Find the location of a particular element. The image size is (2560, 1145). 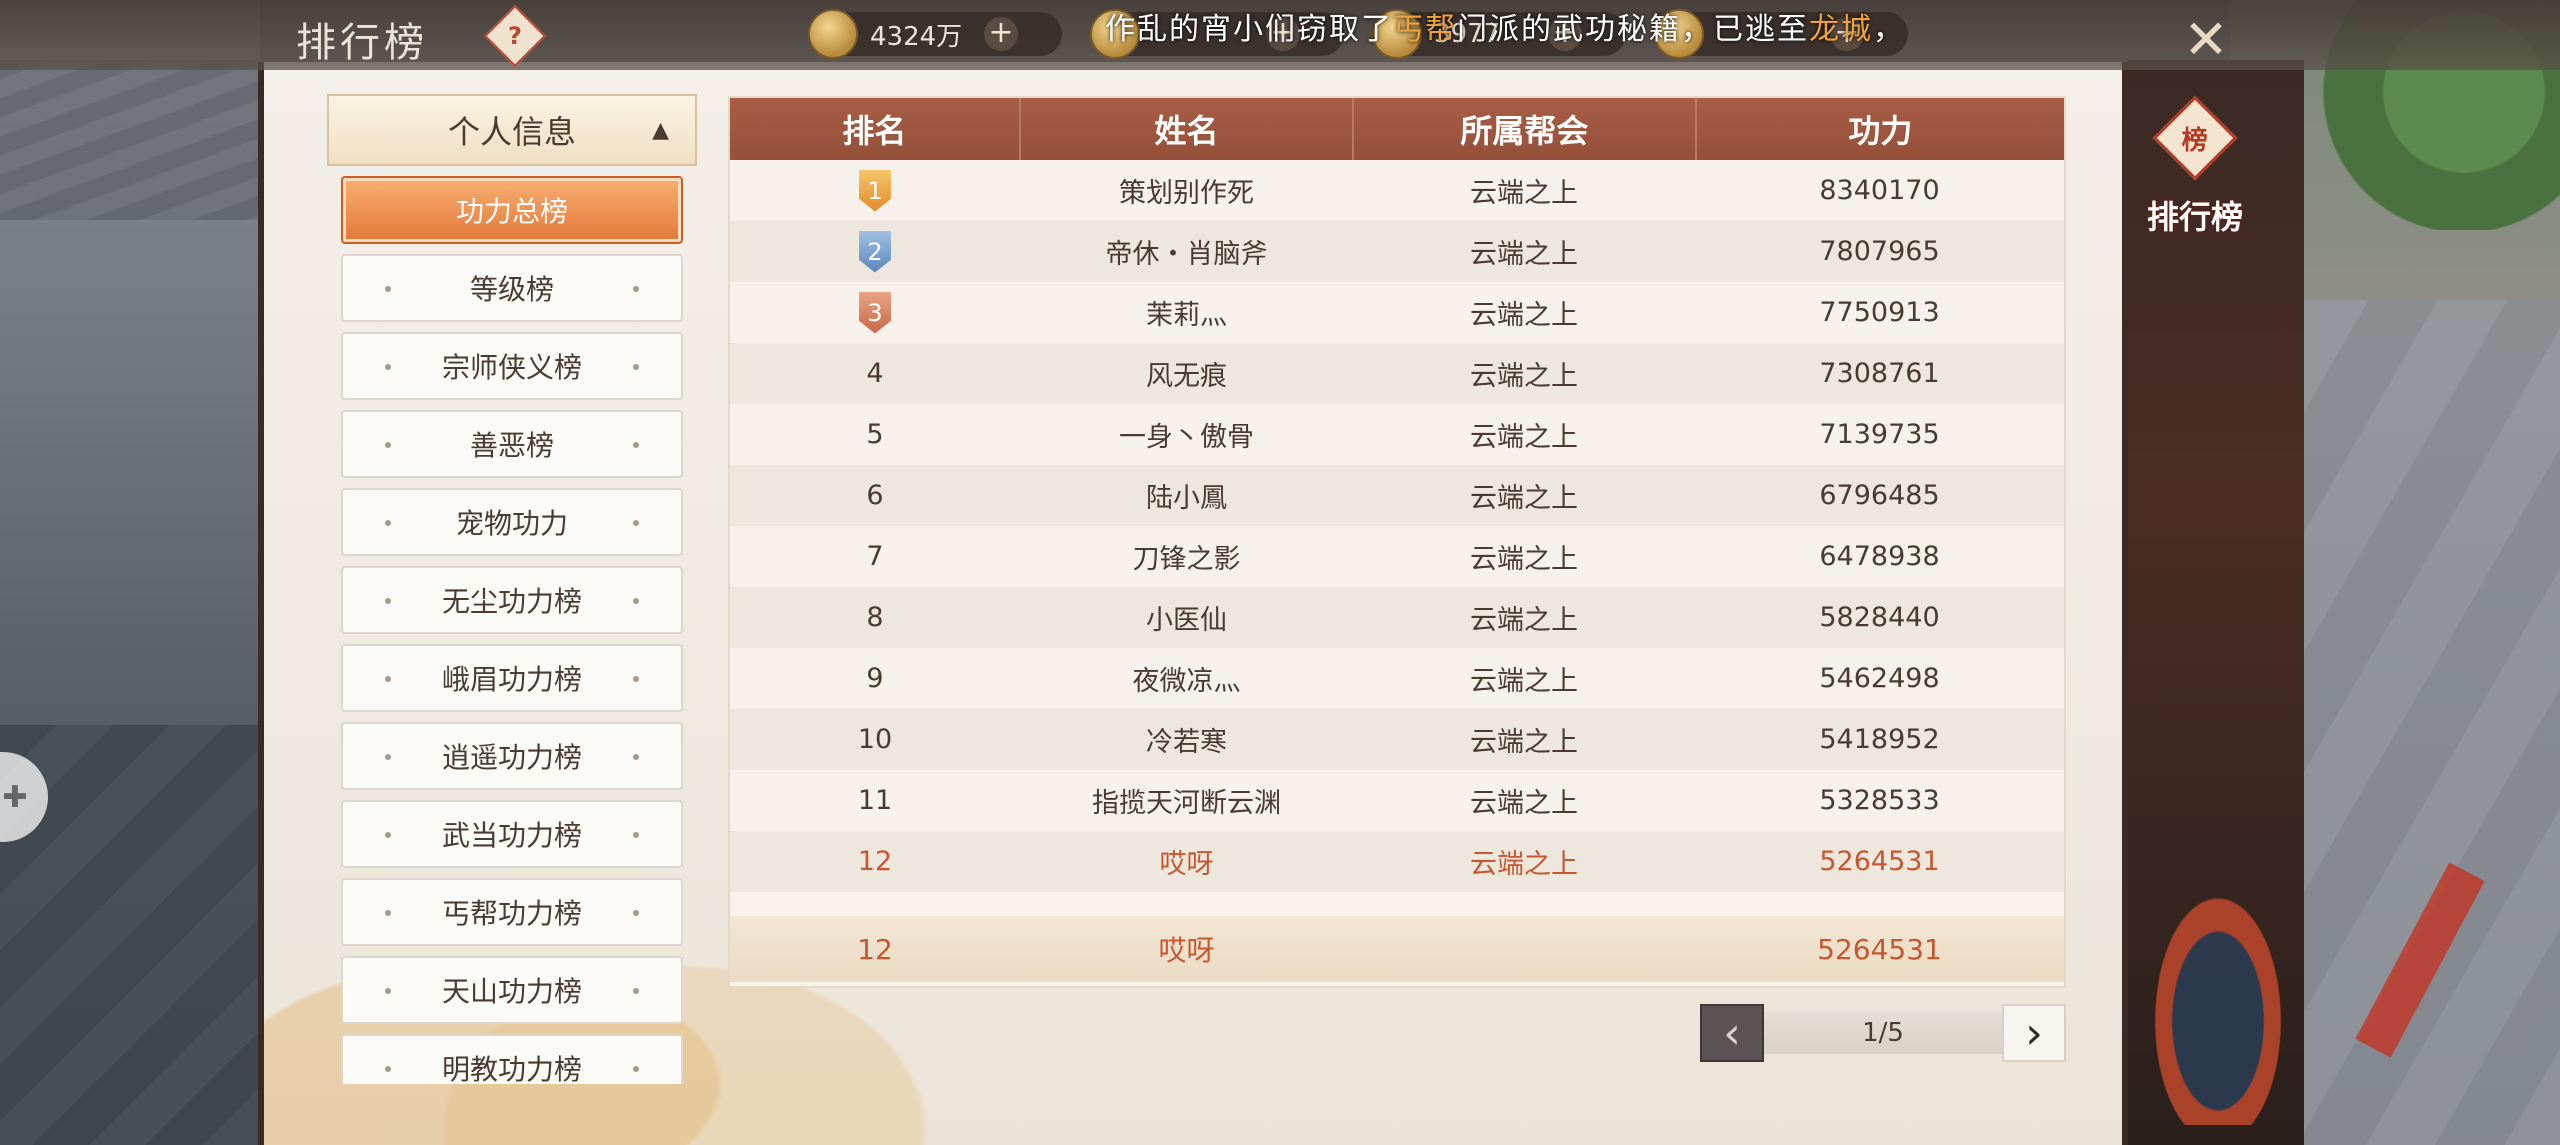

close-icon: ✕ is located at coordinates (2206, 39).